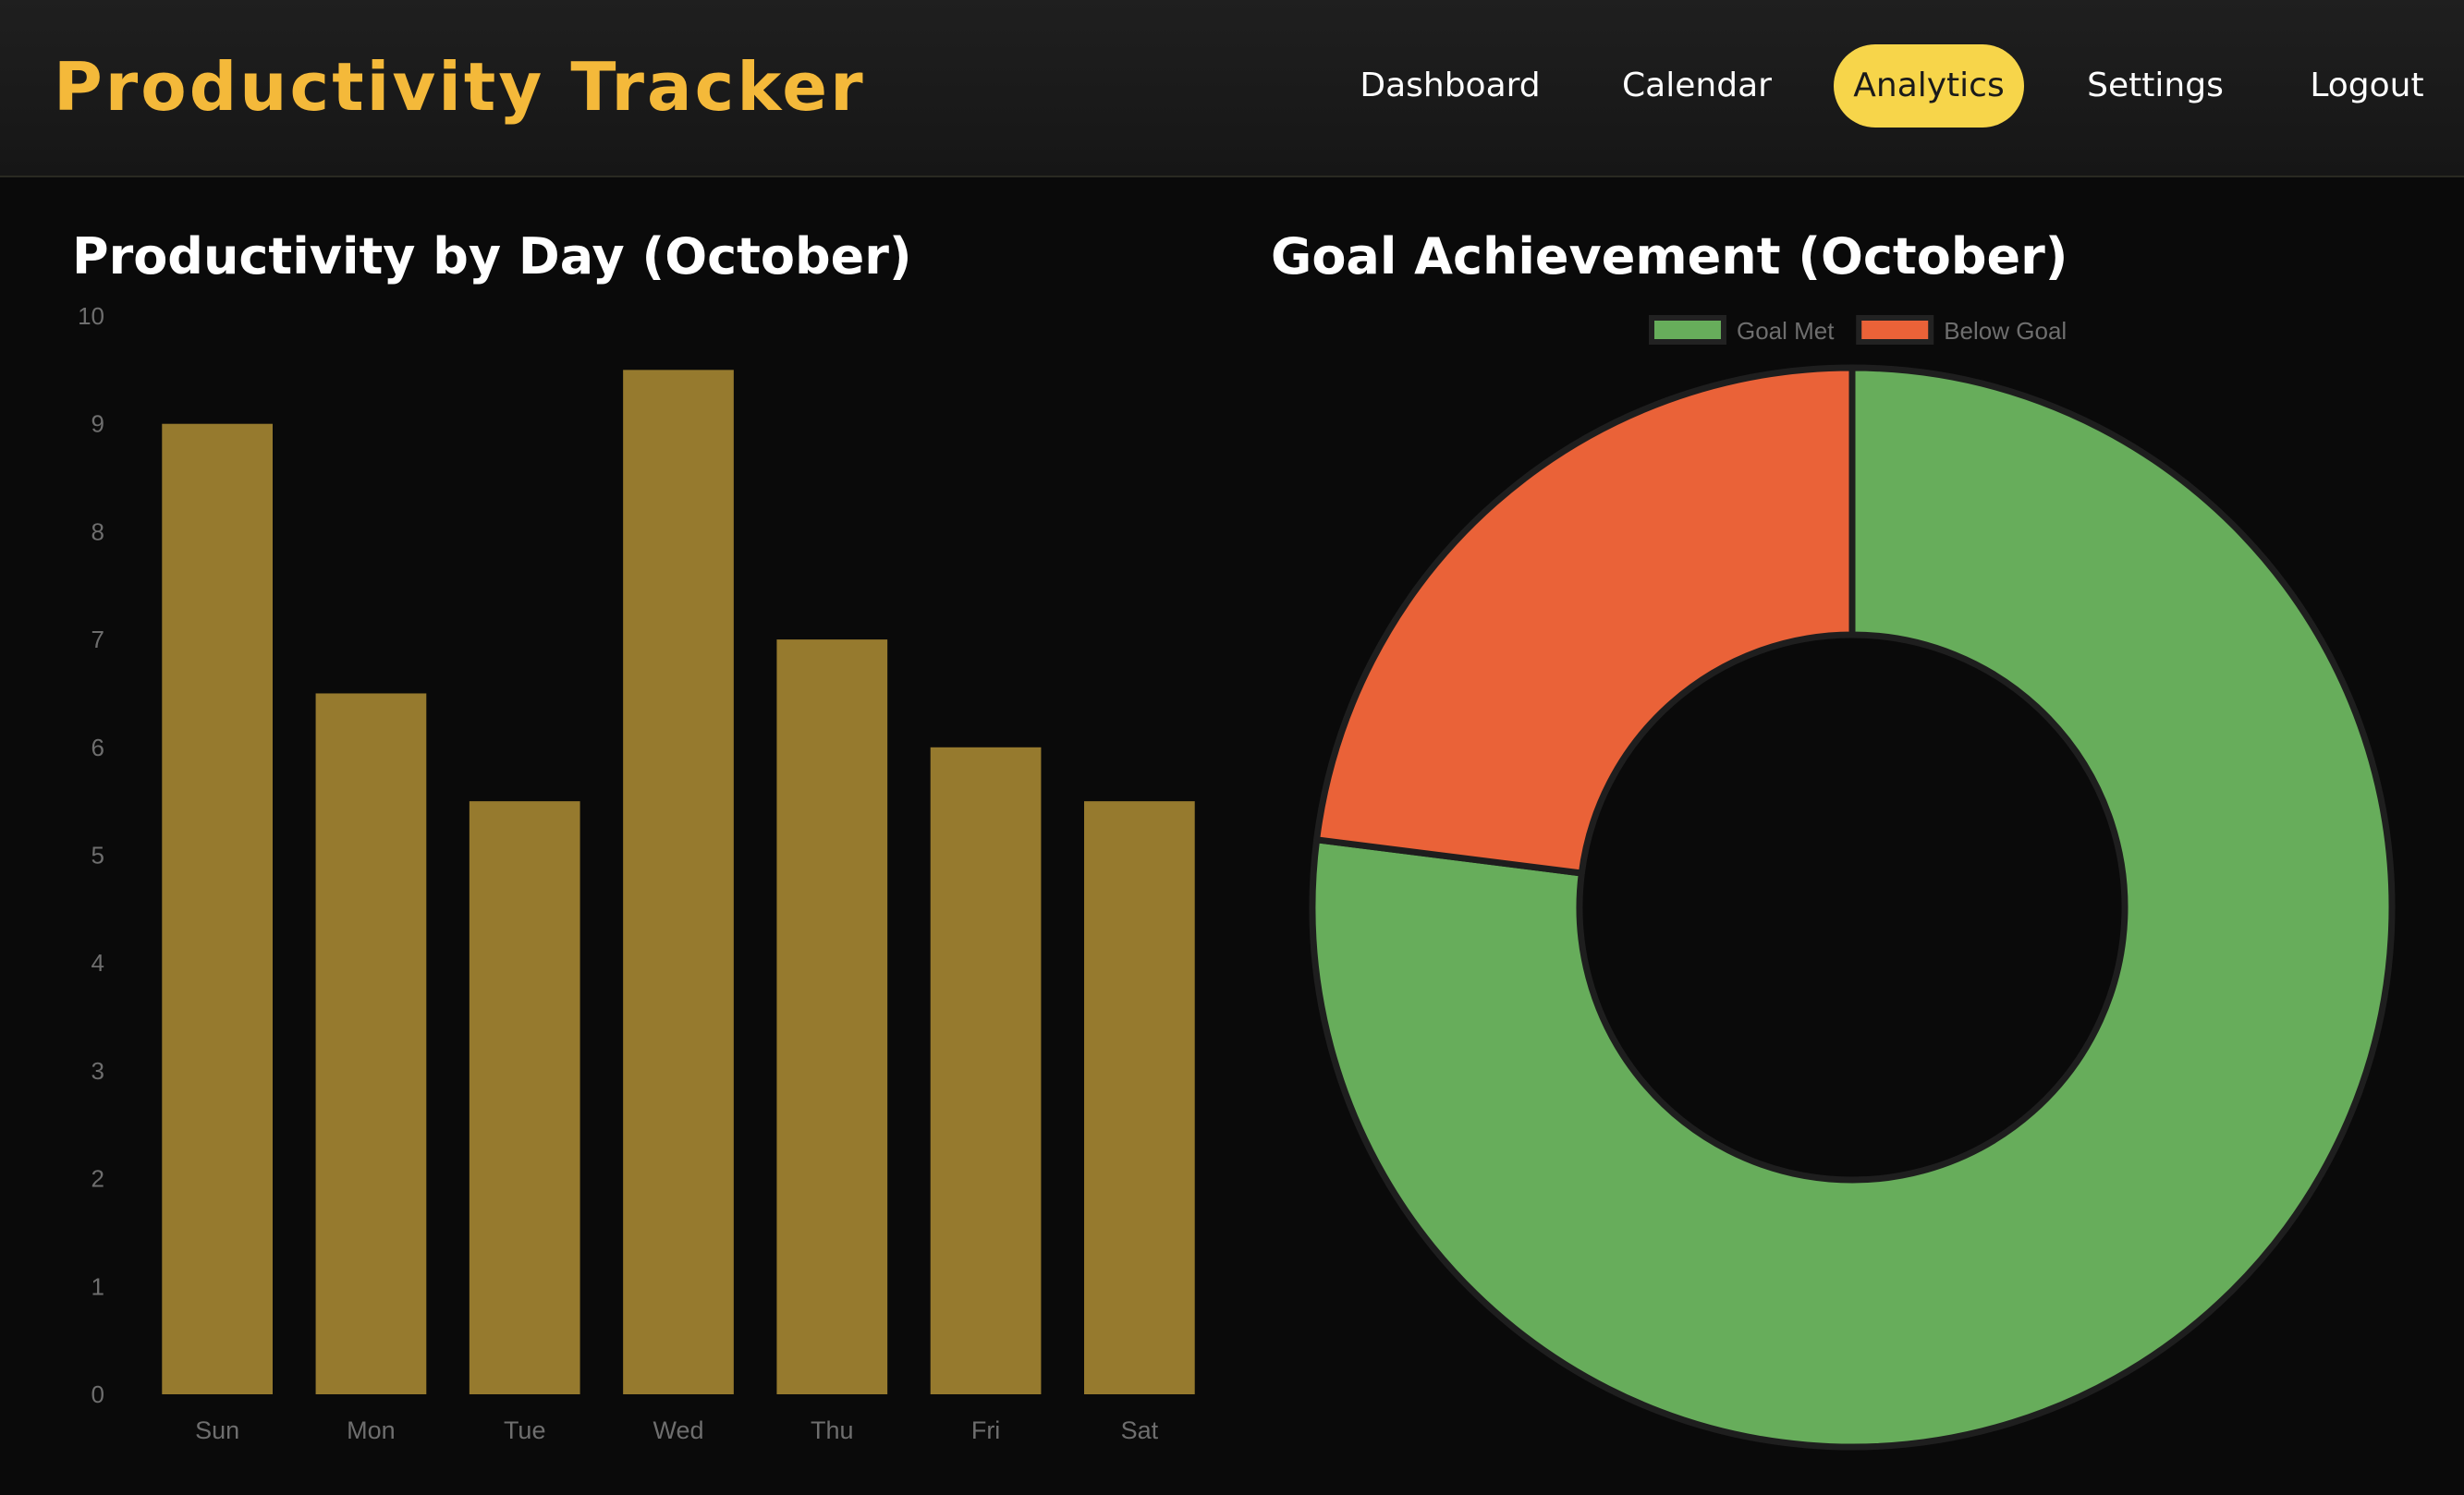 This screenshot has width=2464, height=1495. I want to click on x-tick-label: Fri, so click(985, 1430).